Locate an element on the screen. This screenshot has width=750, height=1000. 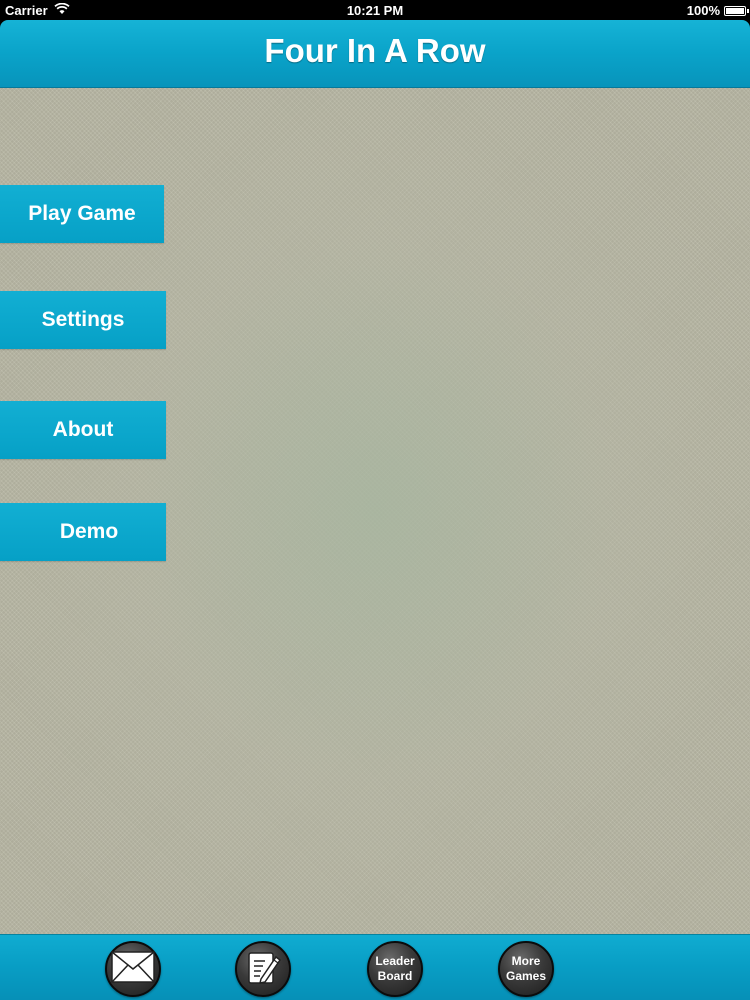
app-header: Four In A Row is located at coordinates (375, 54).